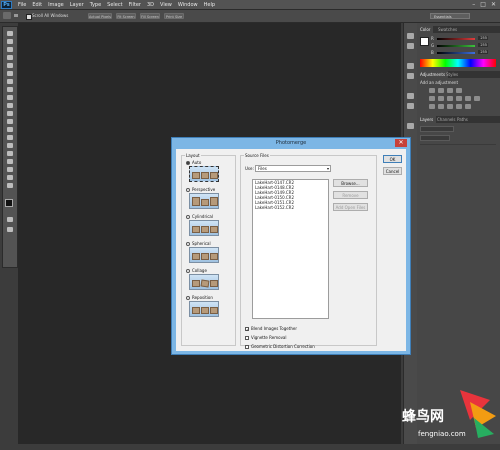 The height and width of the screenshot is (450, 500). What do you see at coordinates (209, 5) in the screenshot?
I see `menu-help: Help` at bounding box center [209, 5].